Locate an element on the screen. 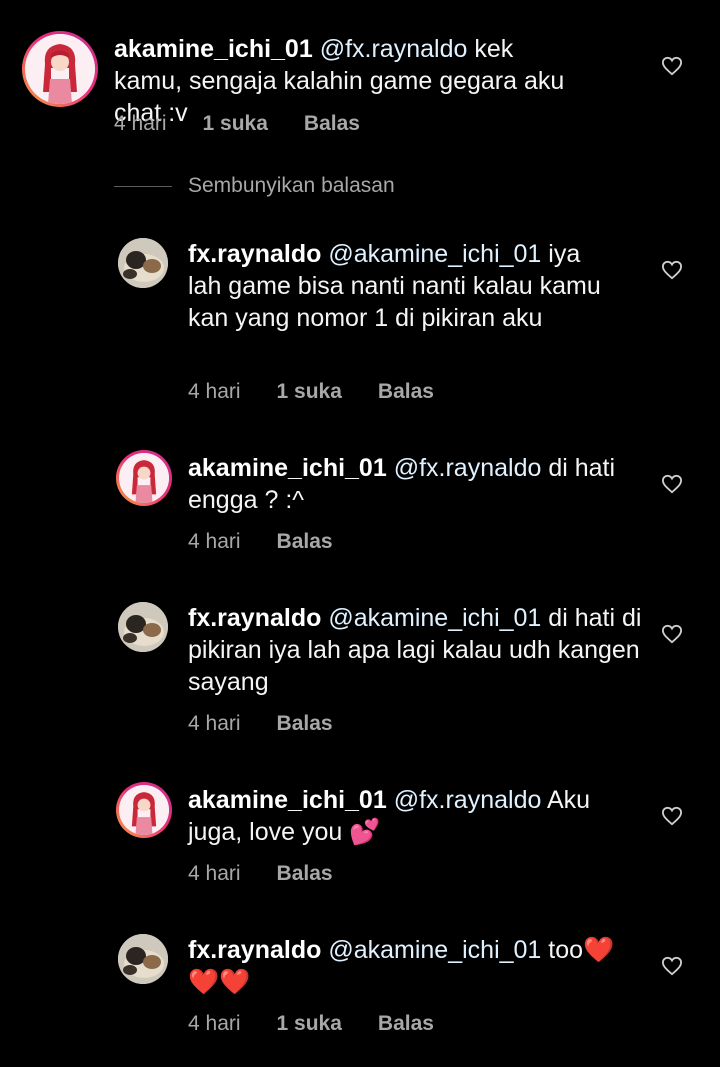 This screenshot has width=720, height=1067. two-hearts-emoji: 💕 is located at coordinates (365, 832).